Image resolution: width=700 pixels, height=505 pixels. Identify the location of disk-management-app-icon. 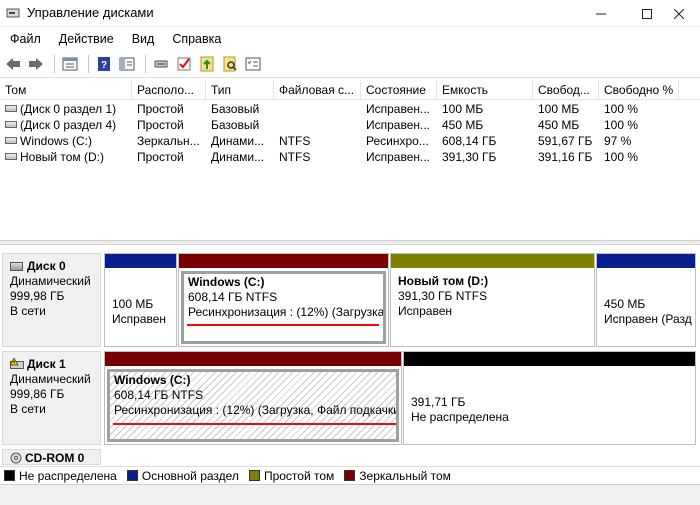
(13, 13).